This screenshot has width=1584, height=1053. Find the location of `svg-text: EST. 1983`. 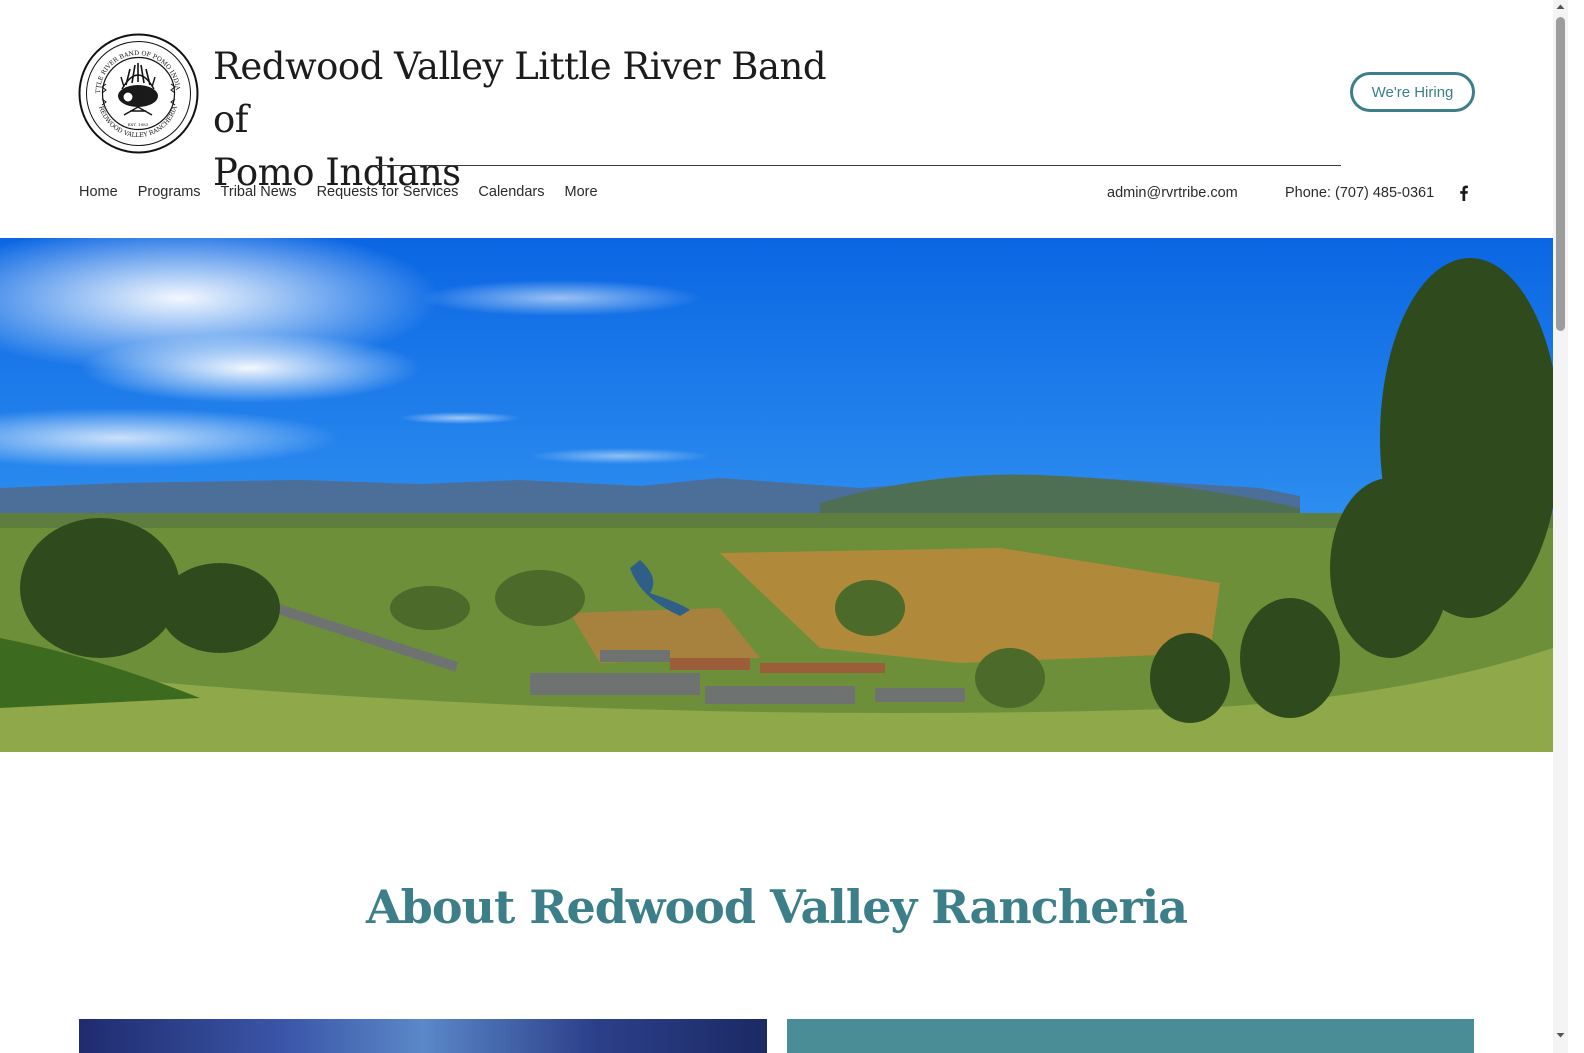

svg-text: EST. 1983 is located at coordinates (138, 124).